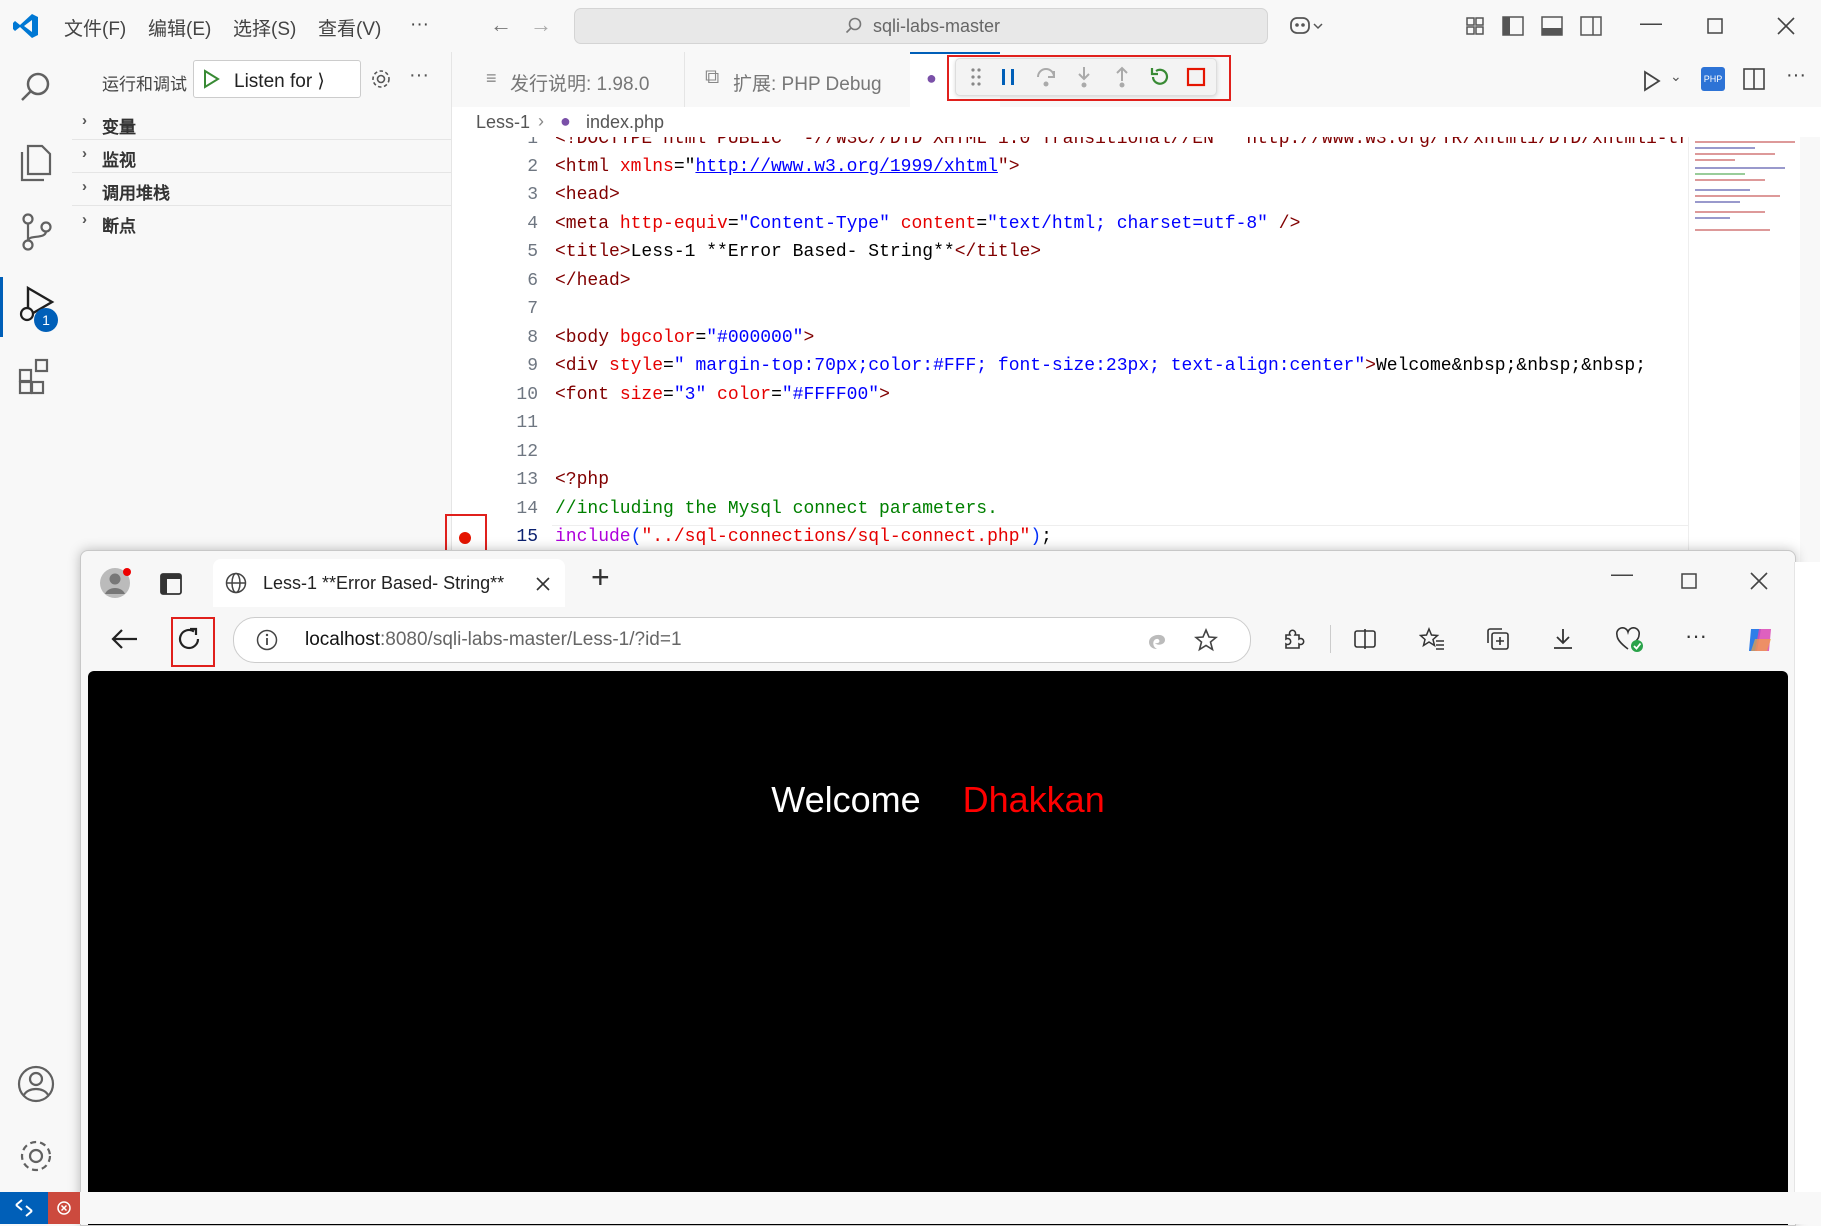 The width and height of the screenshot is (1821, 1226). Describe the element at coordinates (1696, 636) in the screenshot. I see `more-menu-icon: ···` at that location.